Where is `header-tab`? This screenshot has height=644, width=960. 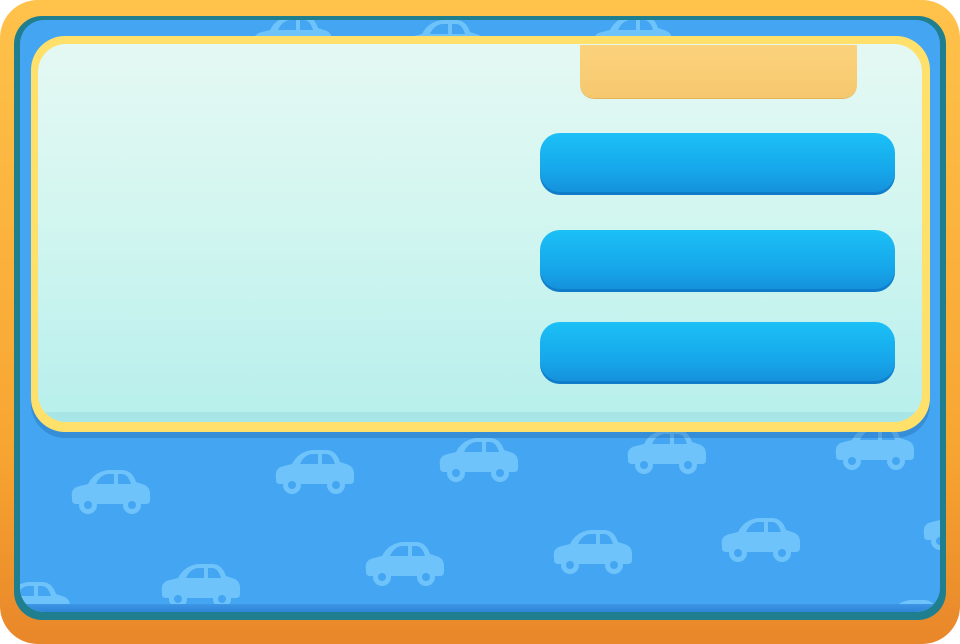
header-tab is located at coordinates (718, 71).